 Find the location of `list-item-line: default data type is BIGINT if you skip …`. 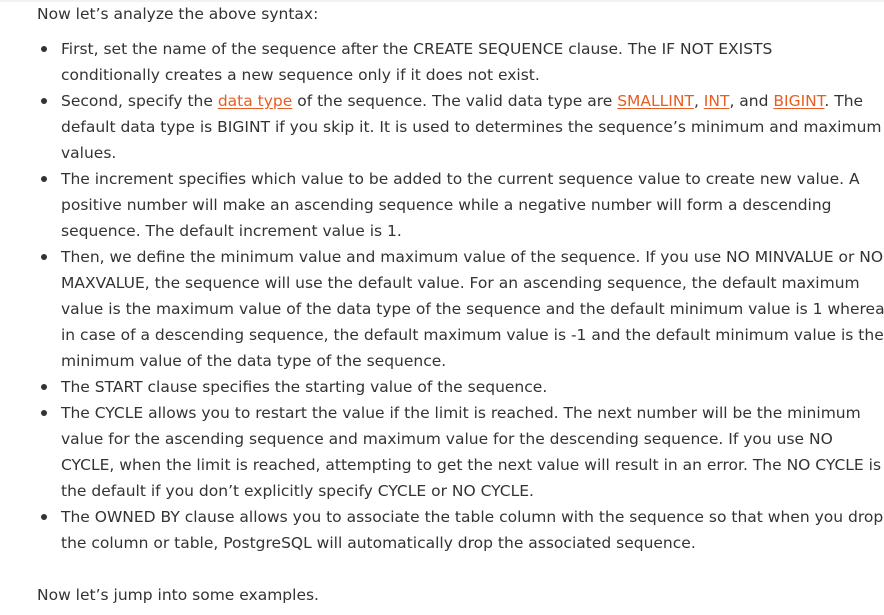

list-item-line: default data type is BIGINT if you skip … is located at coordinates (471, 127).